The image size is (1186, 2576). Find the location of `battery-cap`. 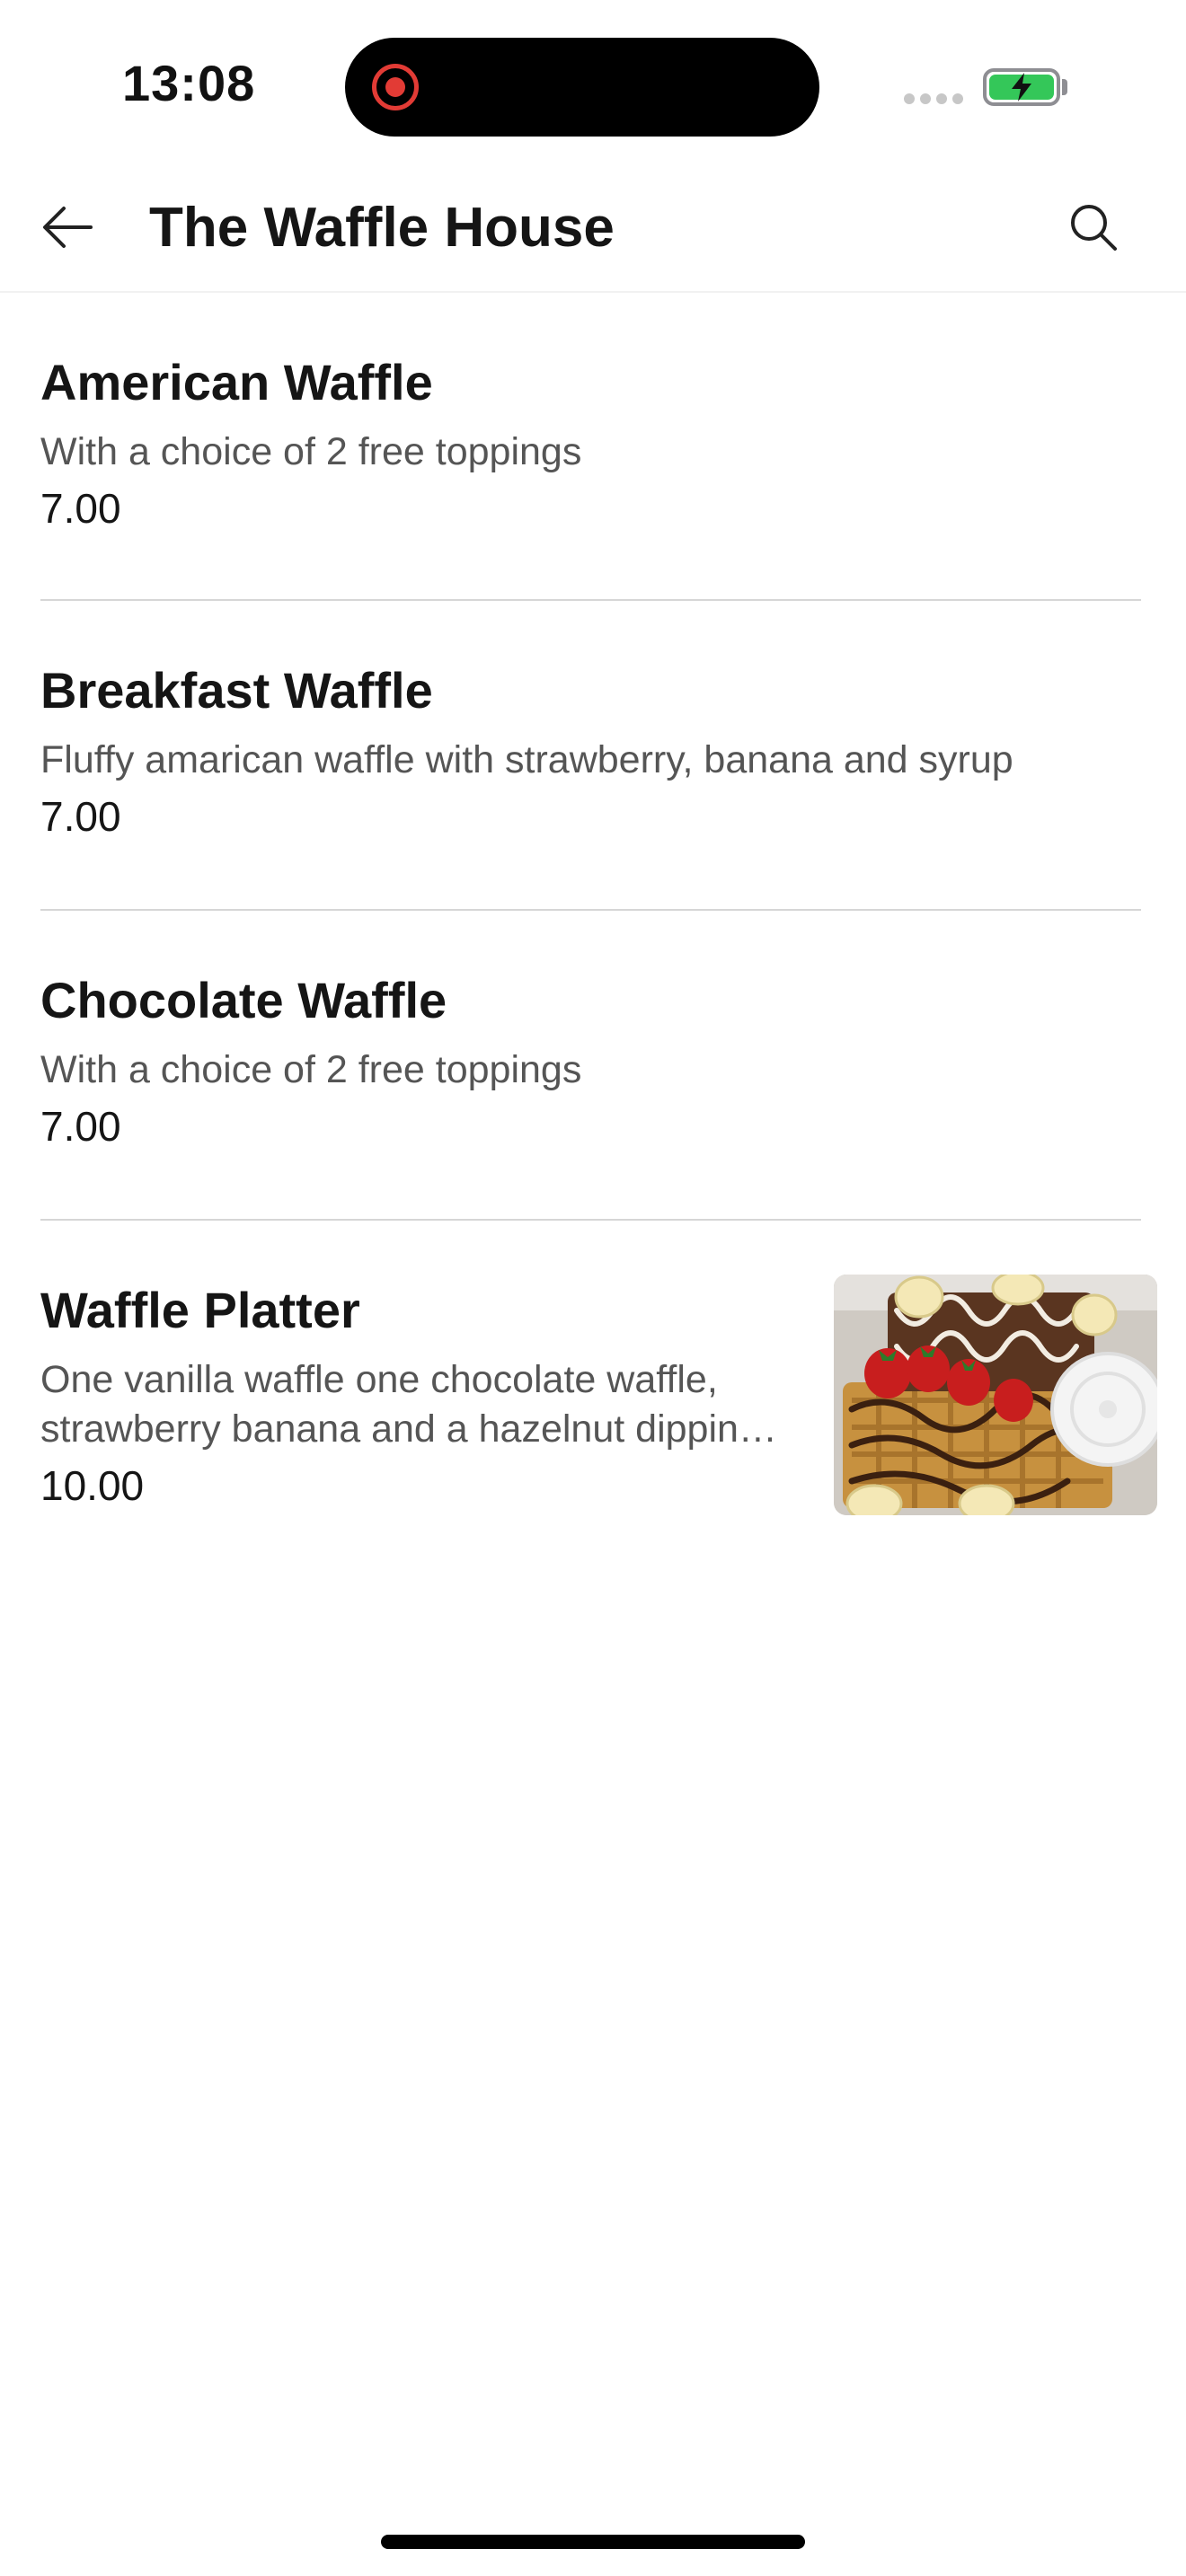

battery-cap is located at coordinates (1064, 87).